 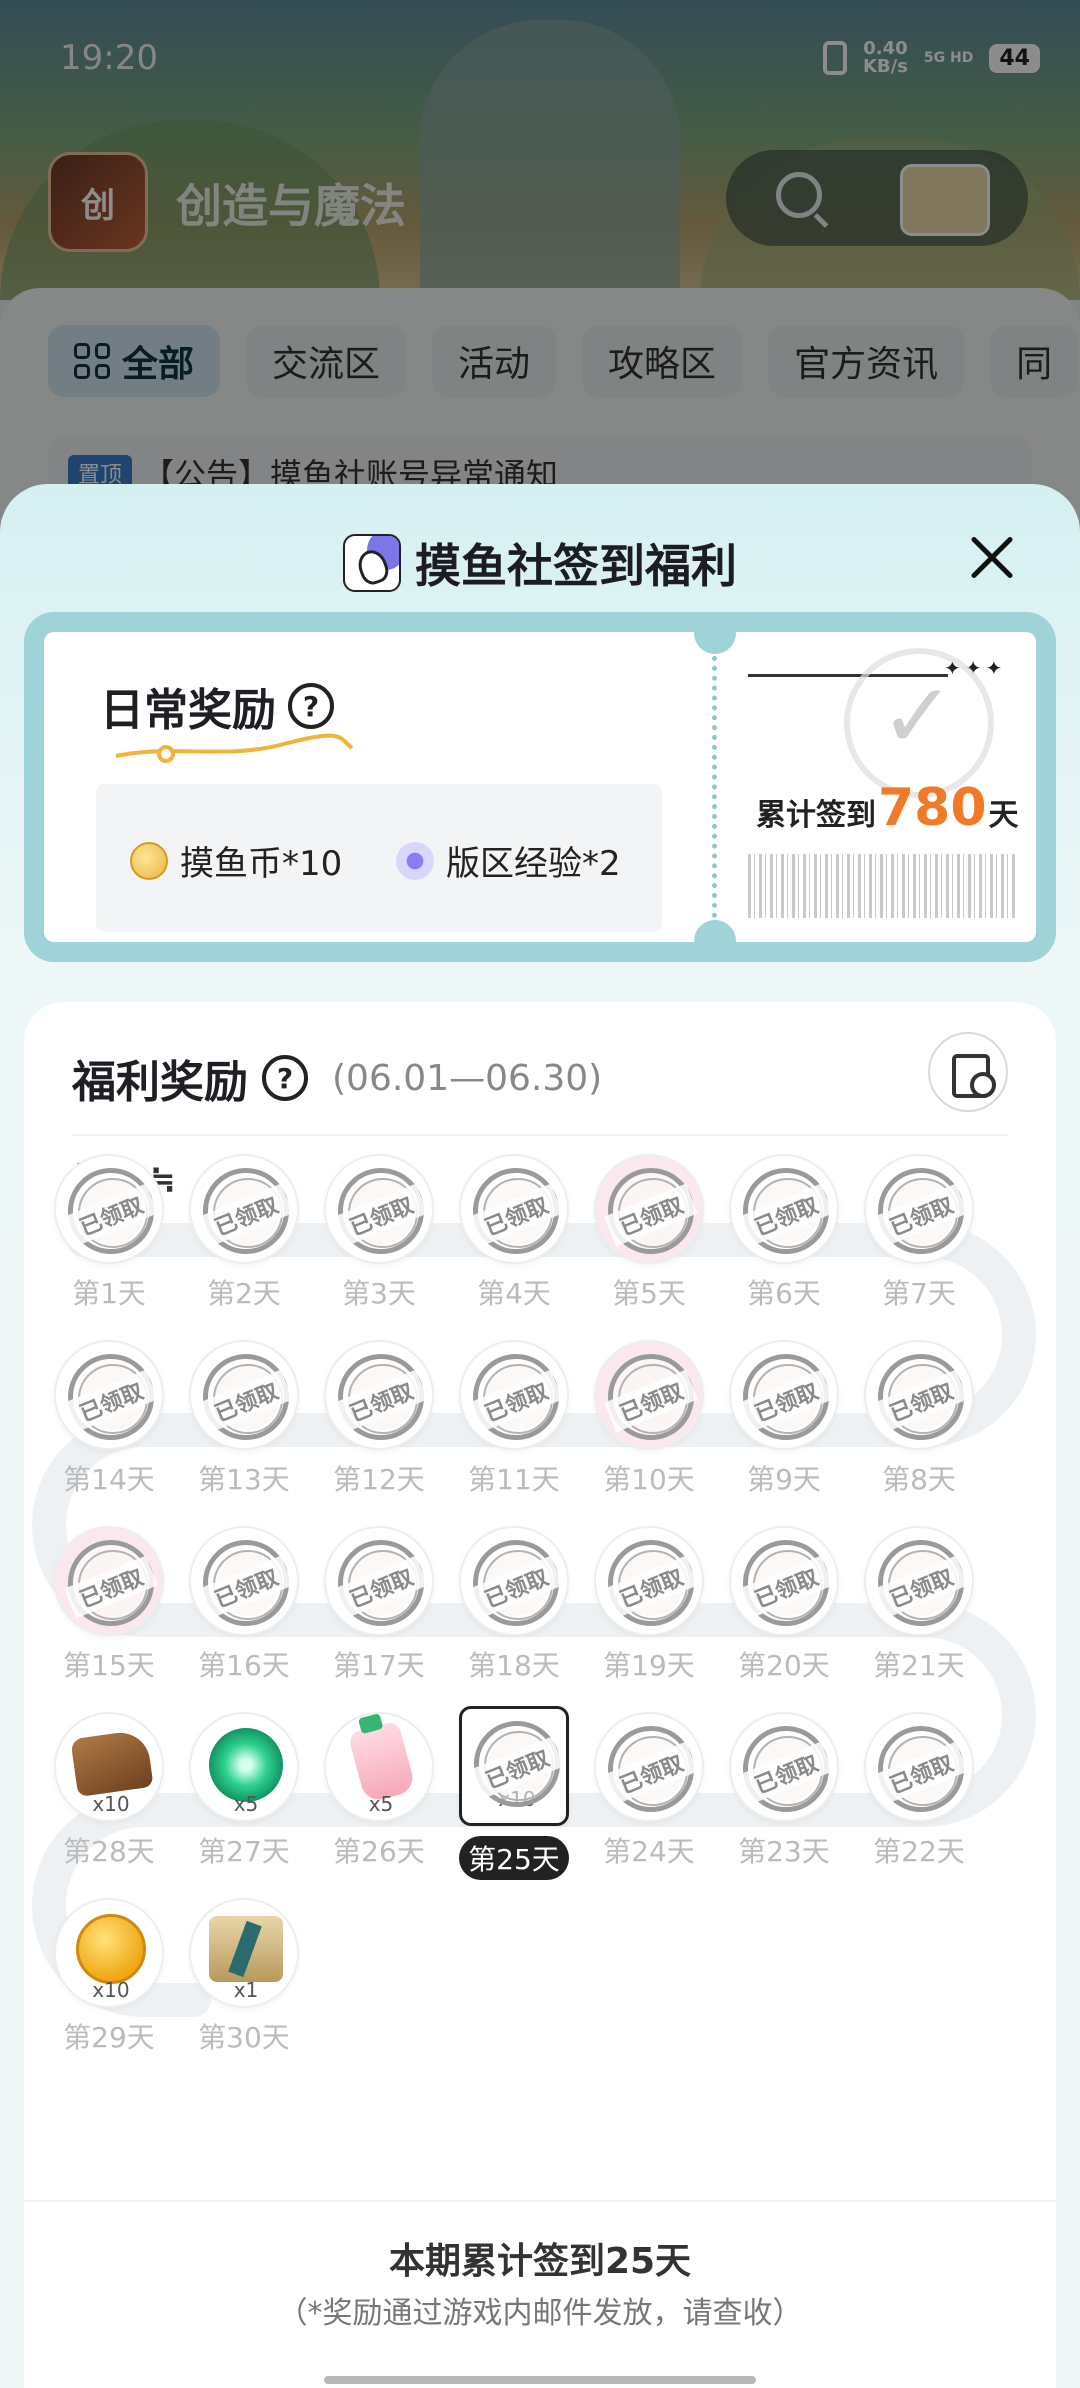 What do you see at coordinates (217, 706) in the screenshot?
I see `daily-reward-heading: 日常奖励 ?` at bounding box center [217, 706].